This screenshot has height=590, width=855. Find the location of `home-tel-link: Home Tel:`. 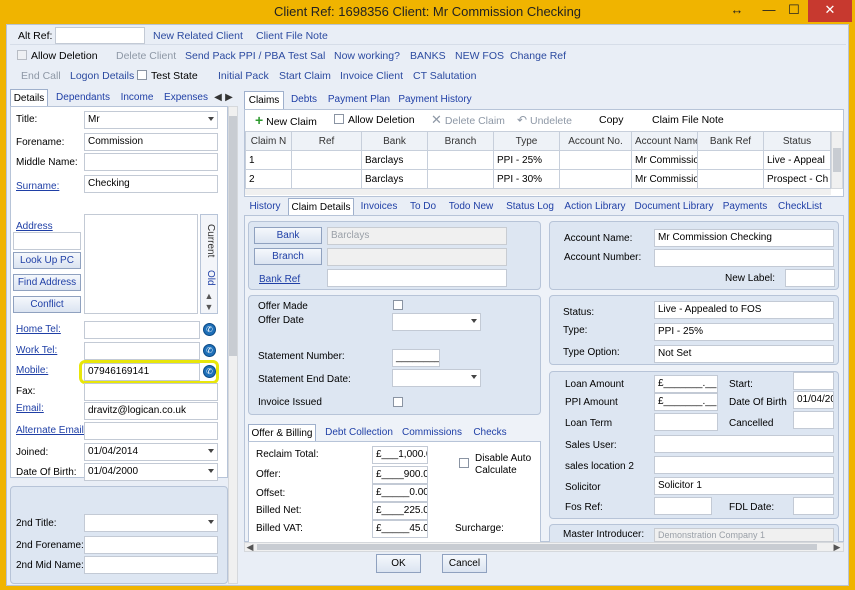

home-tel-link: Home Tel: is located at coordinates (38, 330).